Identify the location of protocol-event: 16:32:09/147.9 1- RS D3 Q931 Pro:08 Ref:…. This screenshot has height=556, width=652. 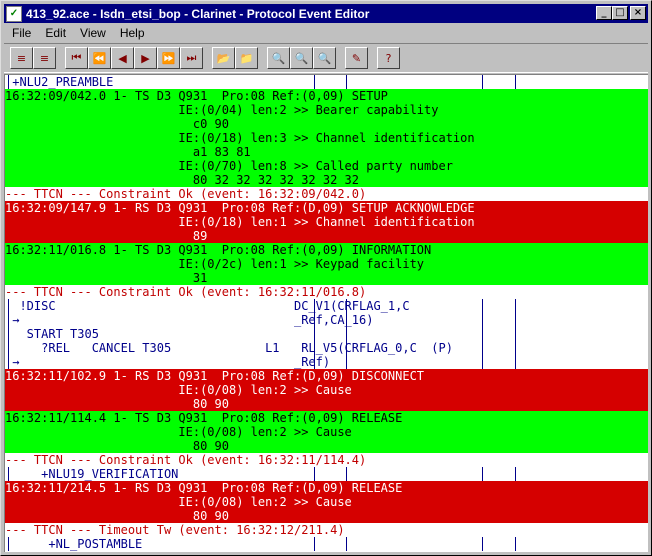
(326, 222).